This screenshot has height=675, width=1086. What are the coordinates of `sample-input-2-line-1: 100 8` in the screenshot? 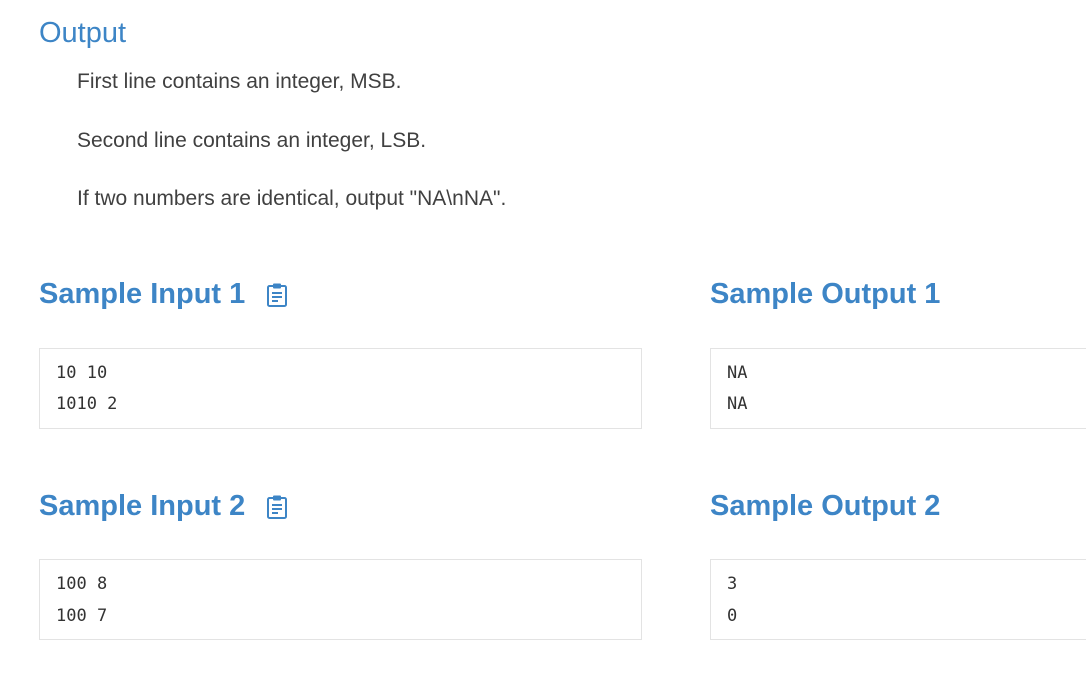 It's located at (82, 584).